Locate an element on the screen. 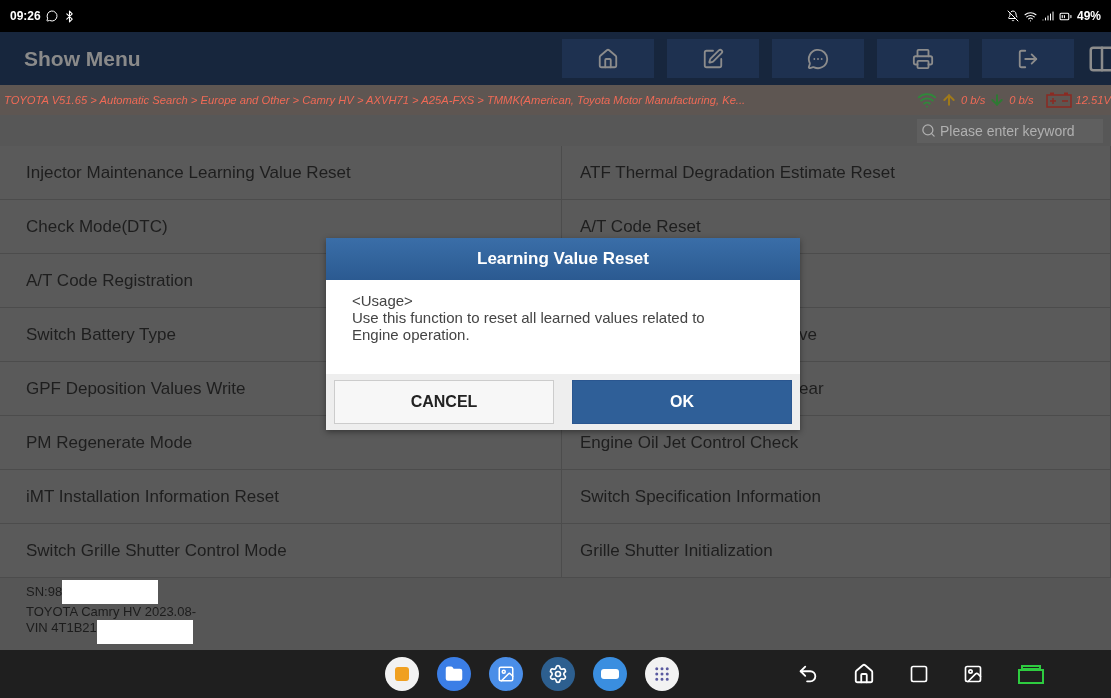 The height and width of the screenshot is (698, 1111). screenshot-icon is located at coordinates (973, 674).